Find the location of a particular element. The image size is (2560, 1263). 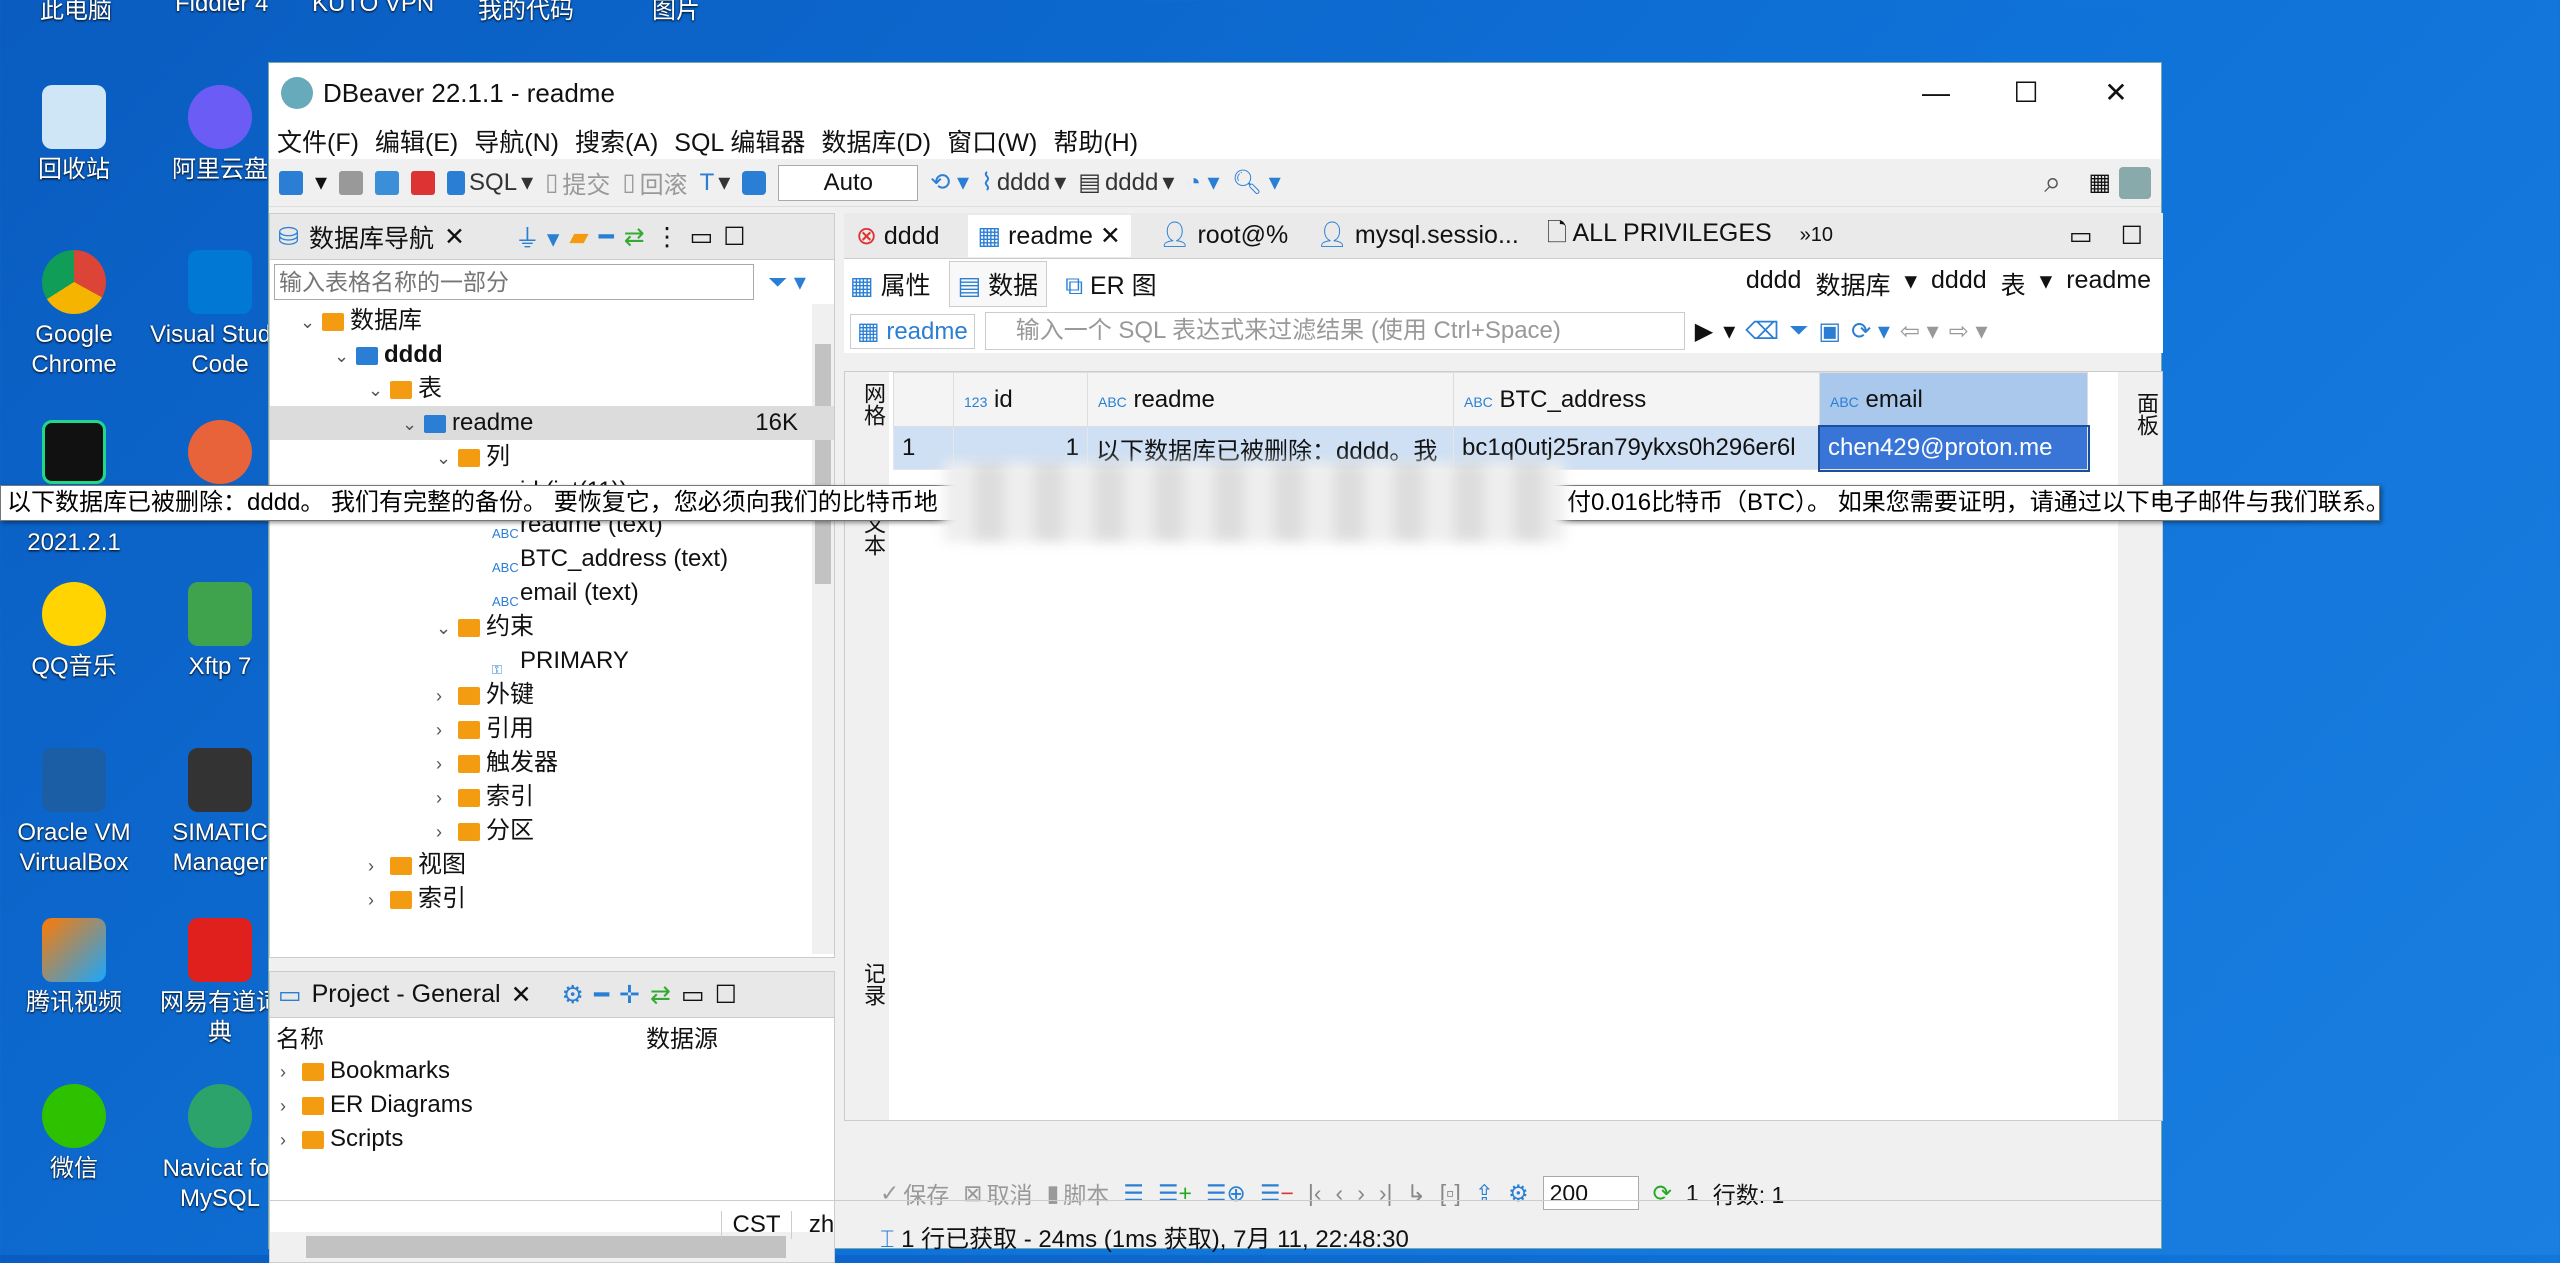

tree-node: ⚿ PRIMARY is located at coordinates (552, 661).